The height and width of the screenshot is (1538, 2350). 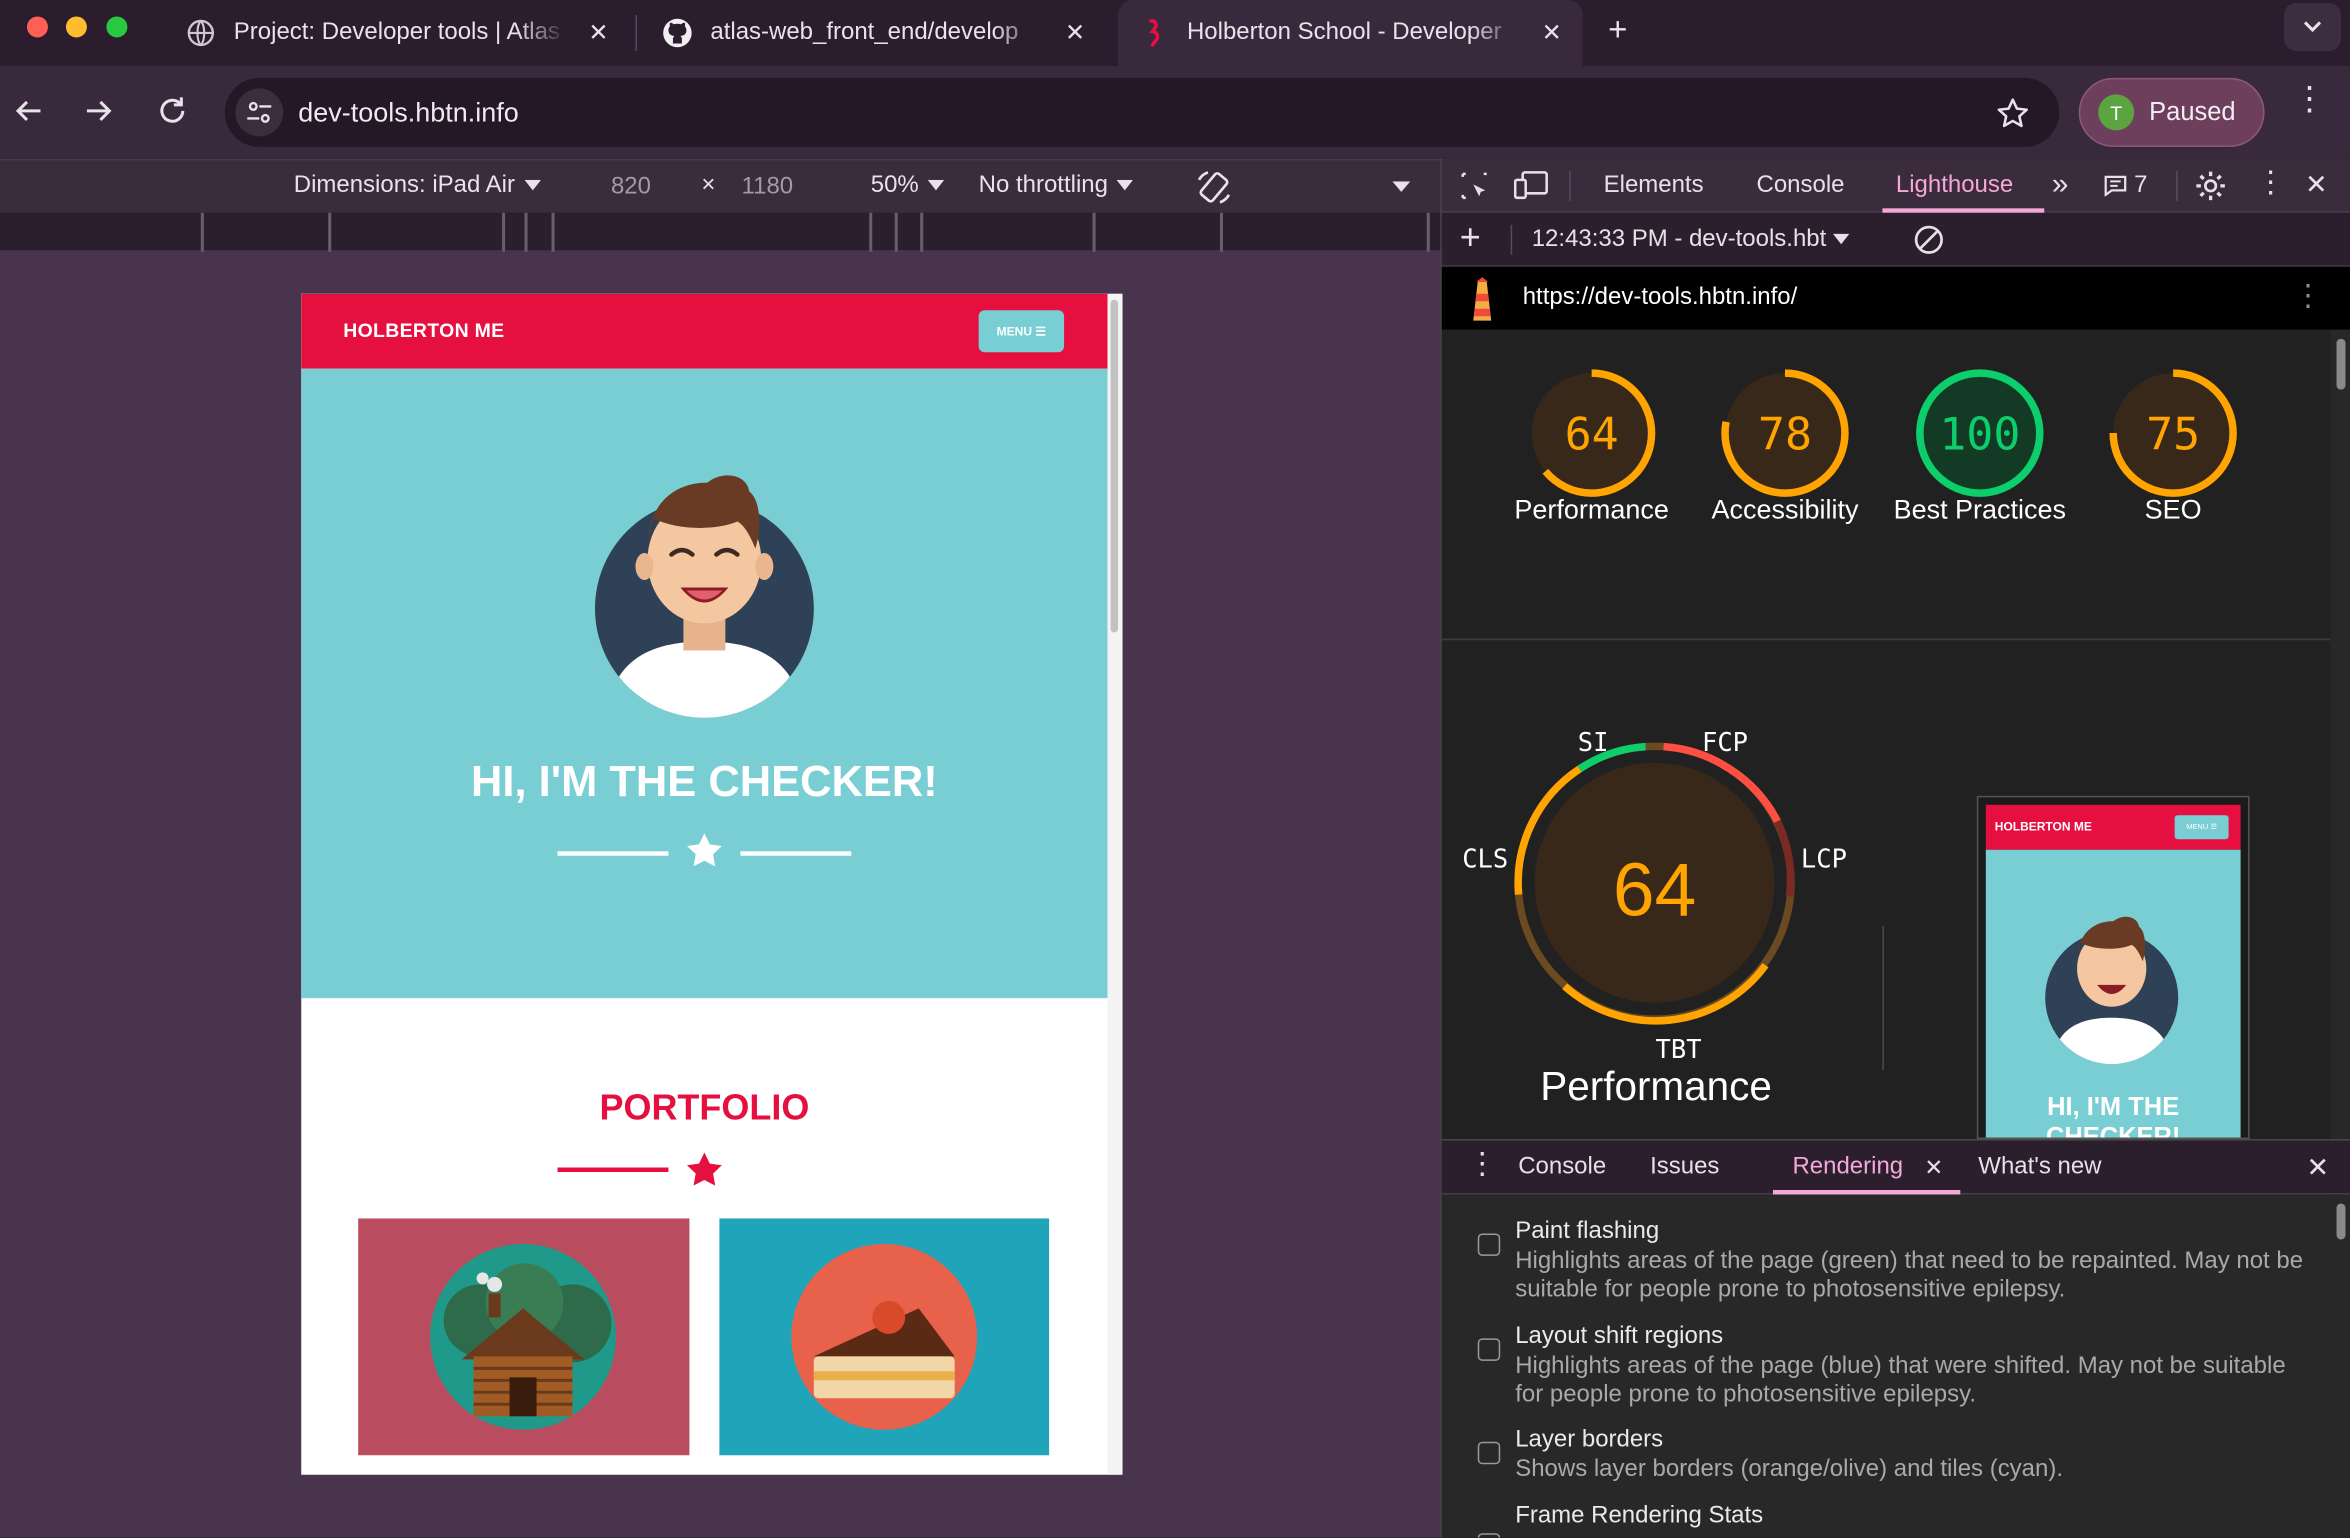 I want to click on page-brand: HOLBERTON ME, so click(x=423, y=330).